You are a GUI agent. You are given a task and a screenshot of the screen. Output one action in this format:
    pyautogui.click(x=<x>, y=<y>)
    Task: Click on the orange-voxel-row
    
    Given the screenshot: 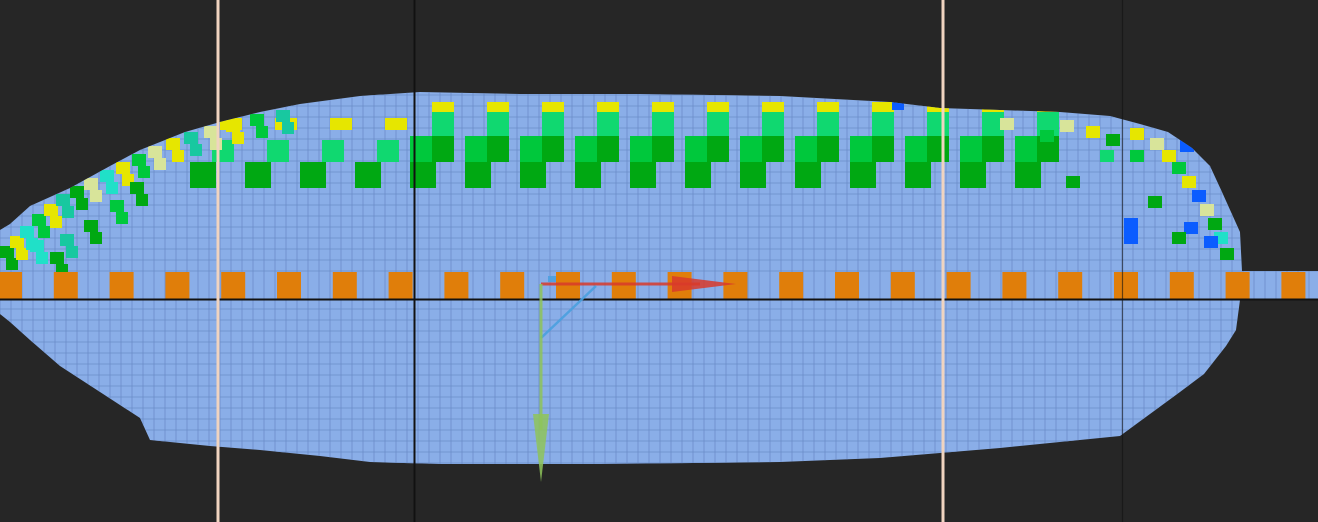 What is the action you would take?
    pyautogui.click(x=659, y=286)
    